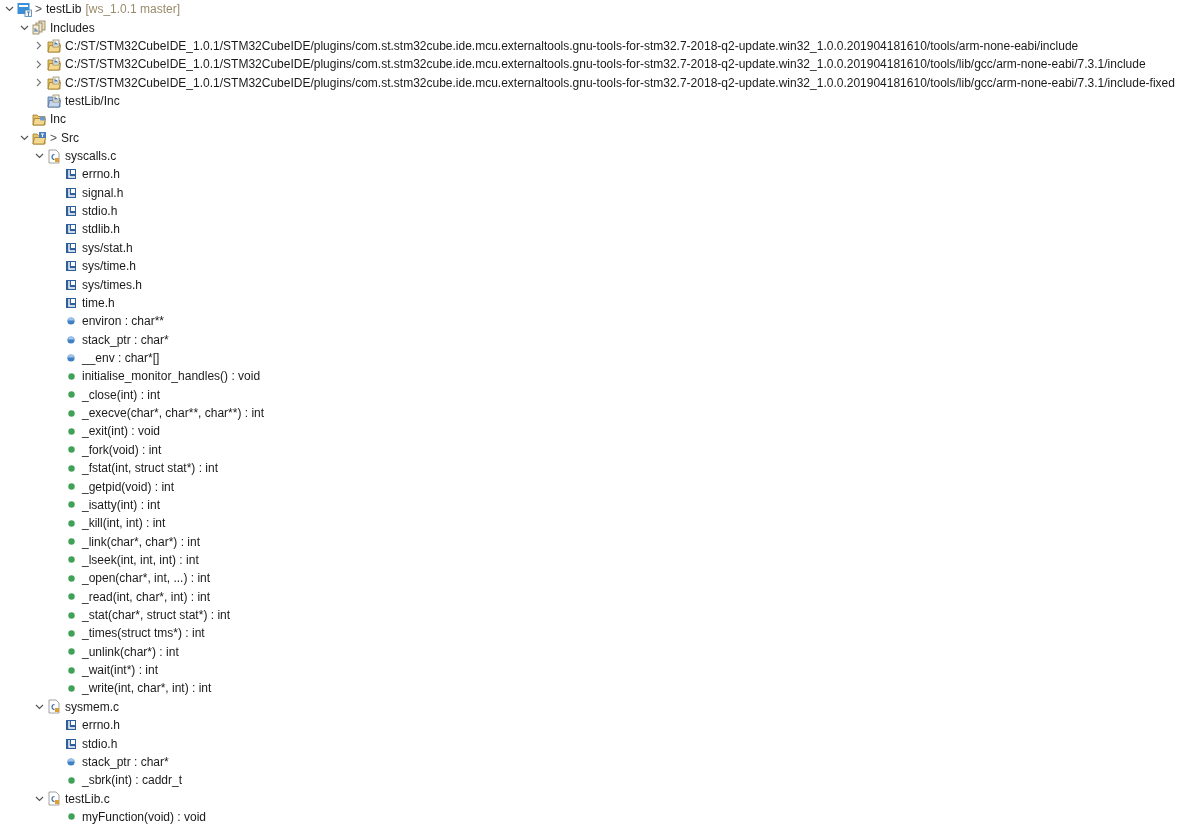  What do you see at coordinates (107, 247) in the screenshot?
I see `tree-item-label: sys/stat.h` at bounding box center [107, 247].